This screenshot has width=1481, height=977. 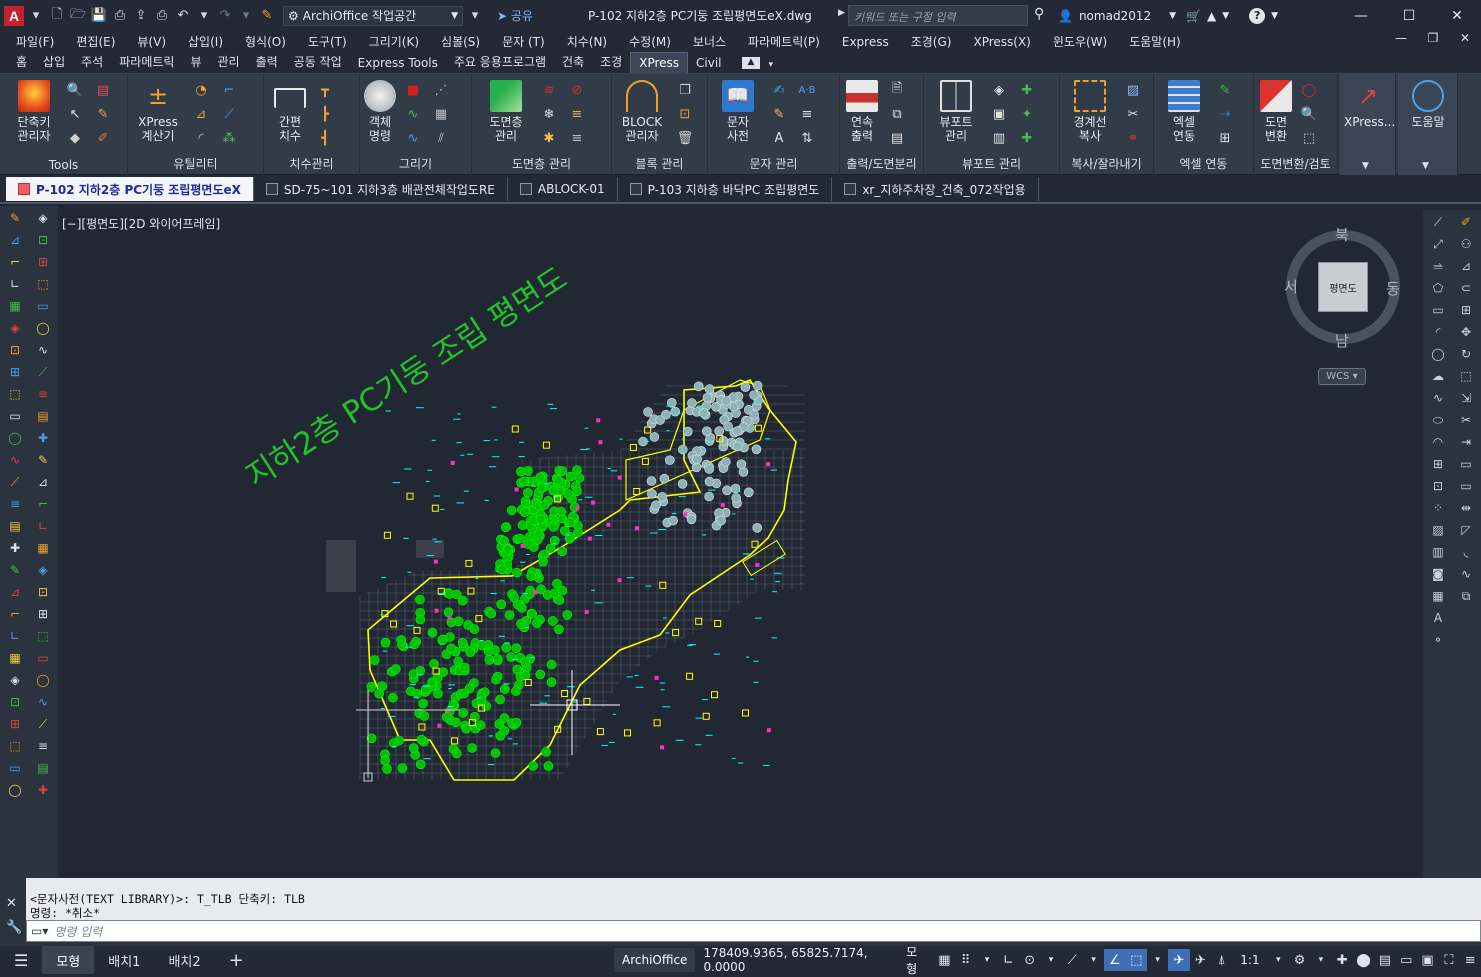 I want to click on left-a-tool-17-icon: ✎, so click(x=15, y=570).